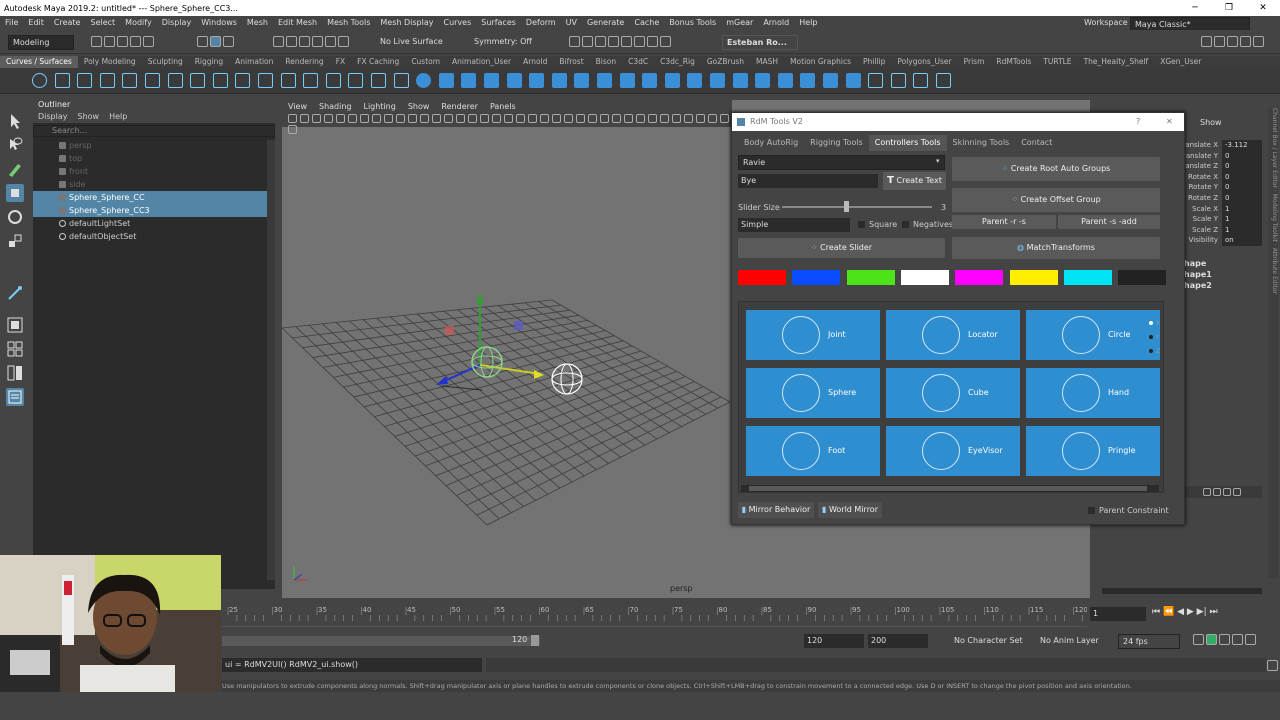 The width and height of the screenshot is (1280, 720). I want to click on play-icon: ▶, so click(1190, 612).